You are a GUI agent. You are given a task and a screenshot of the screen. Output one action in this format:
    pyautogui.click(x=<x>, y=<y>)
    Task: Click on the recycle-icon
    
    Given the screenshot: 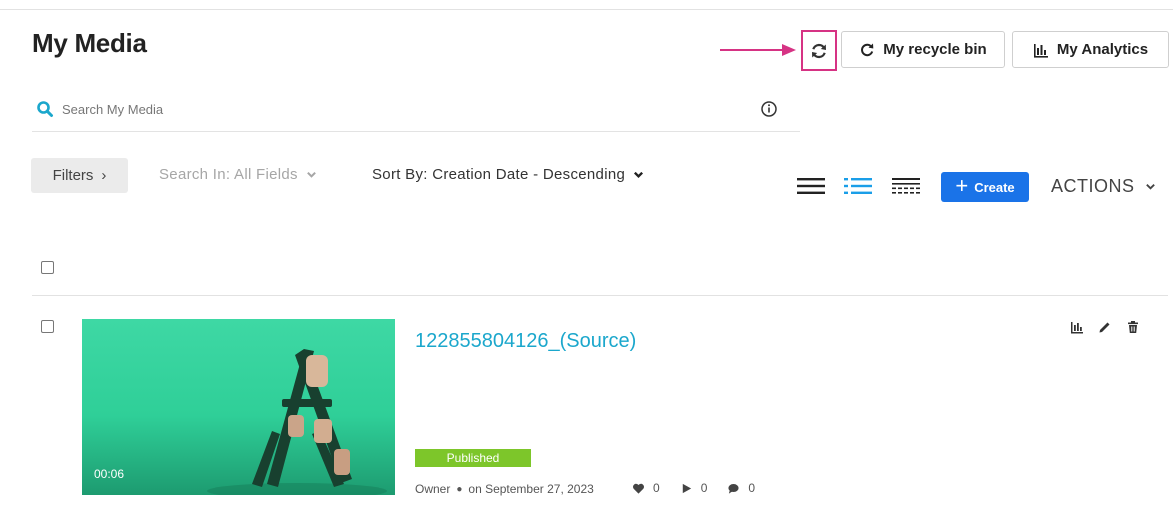 What is the action you would take?
    pyautogui.click(x=867, y=49)
    